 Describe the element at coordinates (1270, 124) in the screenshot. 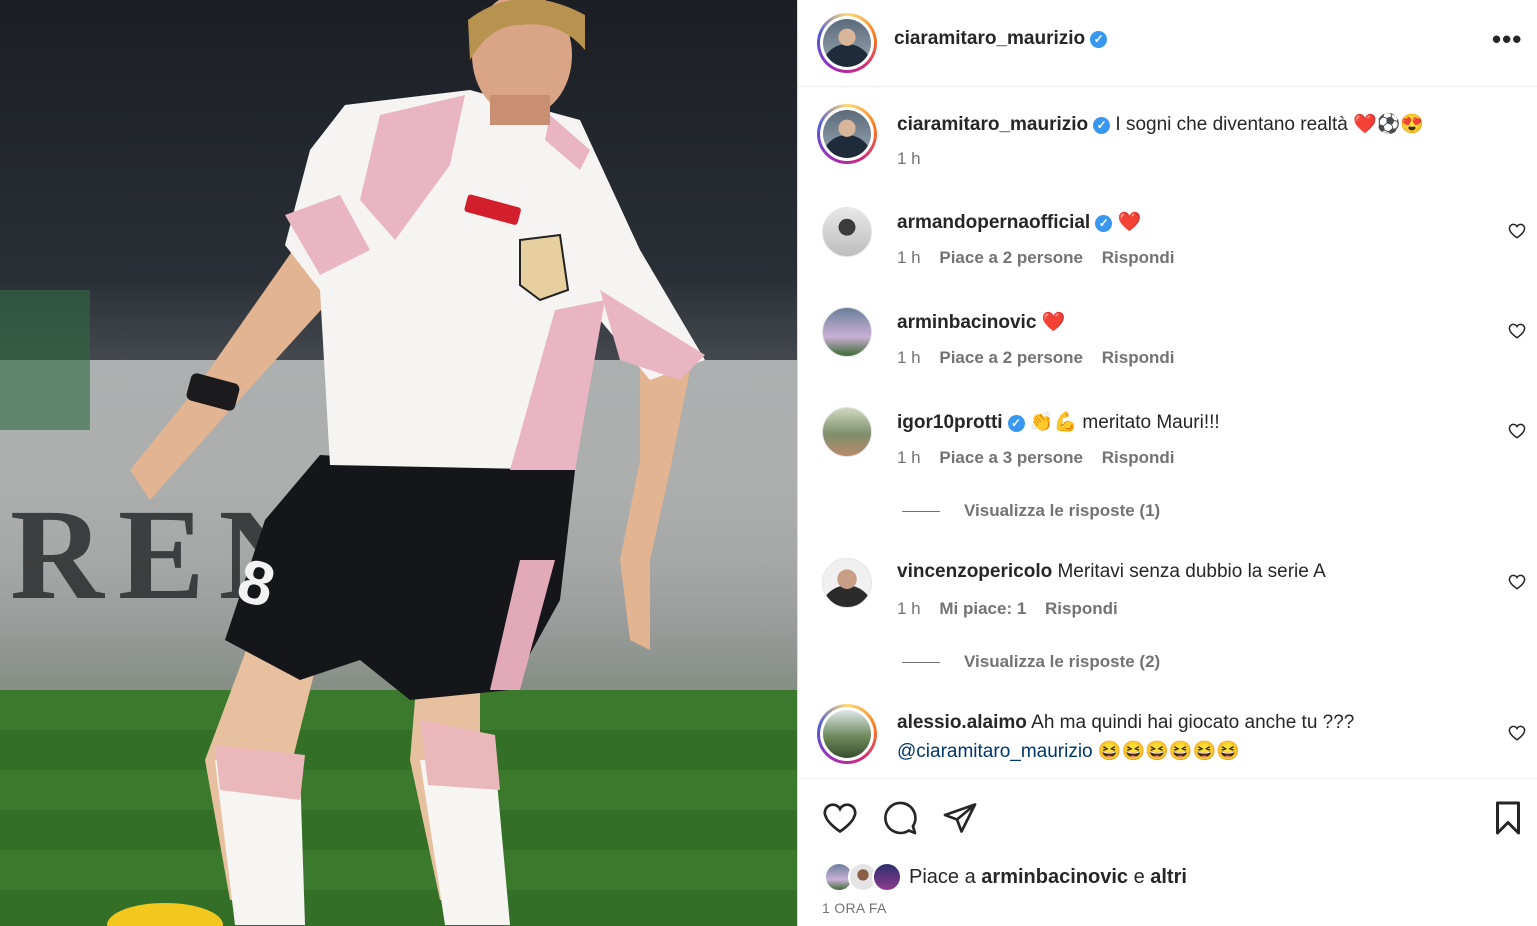

I see `caption-text: I sogni che diventano realtà ❤️⚽😍` at that location.